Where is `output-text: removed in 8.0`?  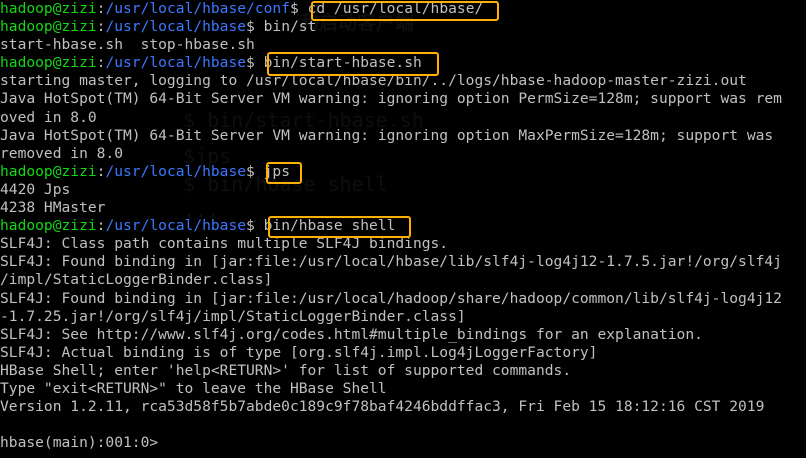 output-text: removed in 8.0 is located at coordinates (62, 153).